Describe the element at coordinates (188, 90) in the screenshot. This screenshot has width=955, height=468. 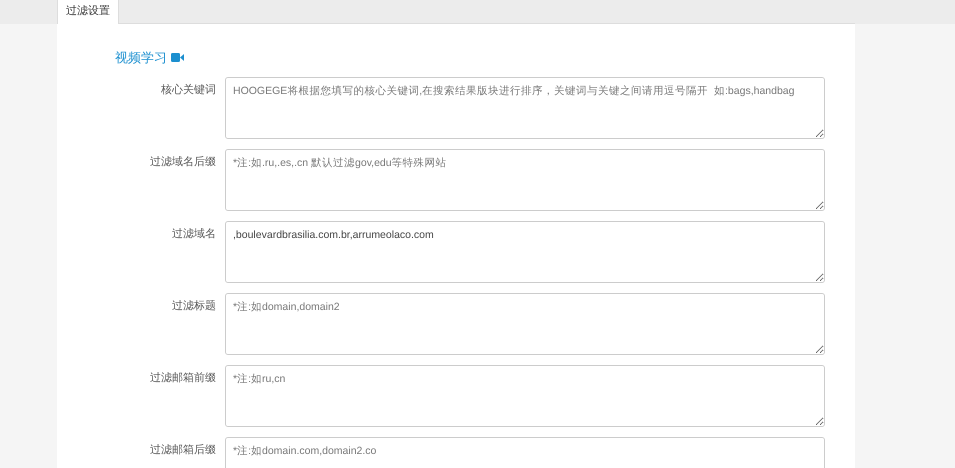
I see `field-label: 核心关键词` at that location.